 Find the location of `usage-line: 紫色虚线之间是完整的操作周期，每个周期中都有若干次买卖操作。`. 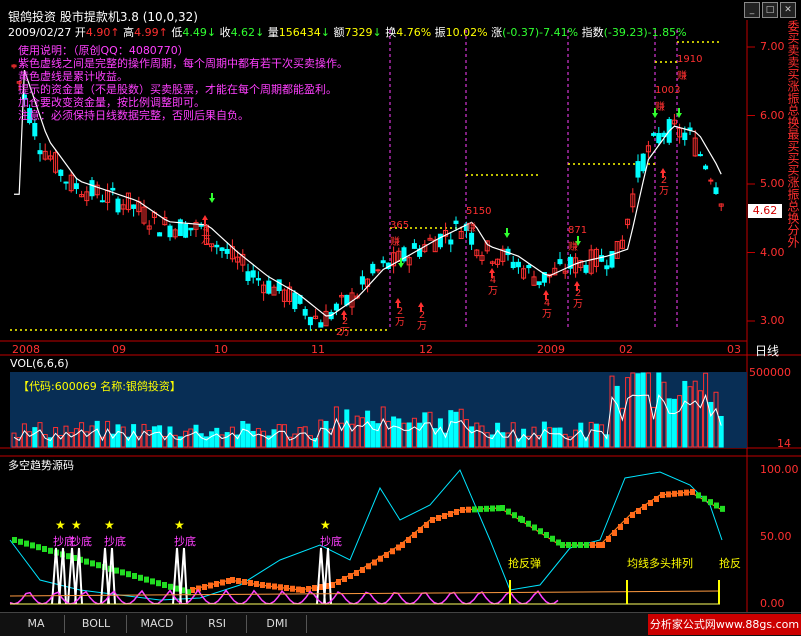

usage-line: 紫色虚线之间是完整的操作周期，每个周期中都有若干次买卖操作。 is located at coordinates (183, 63).